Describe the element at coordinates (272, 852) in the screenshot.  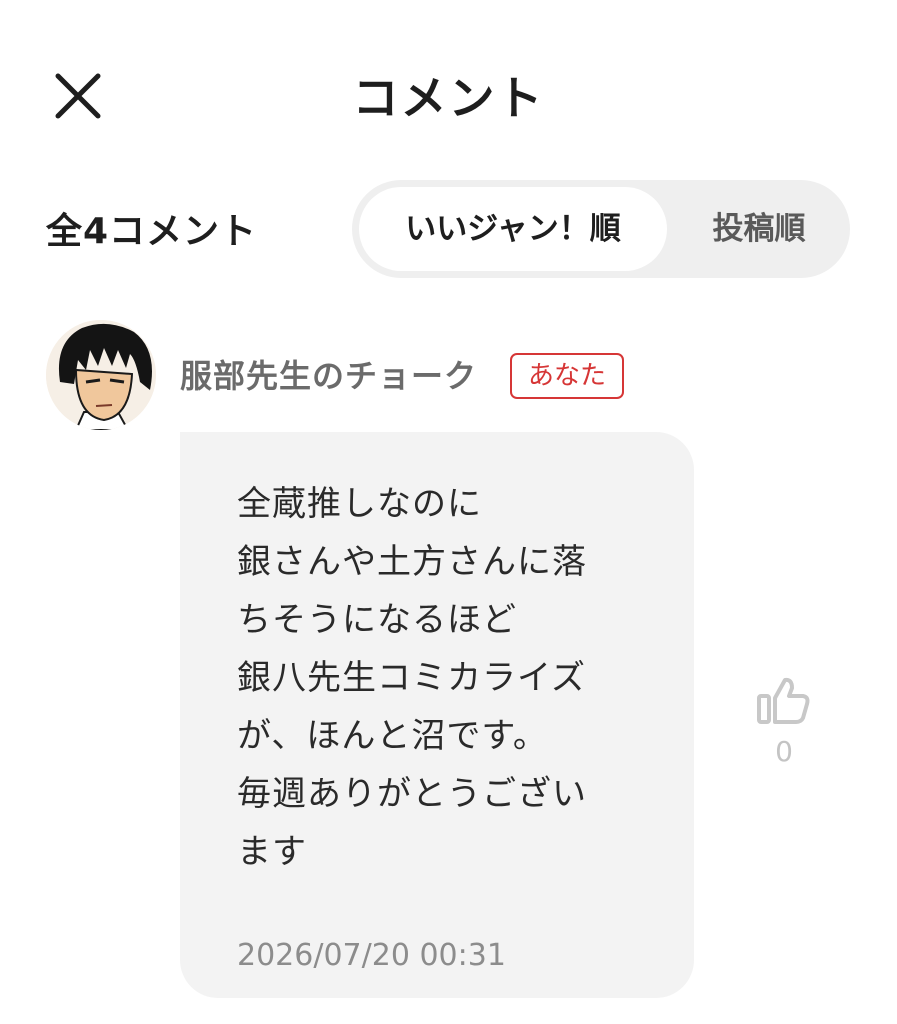
I see `comment-text-line: ます` at that location.